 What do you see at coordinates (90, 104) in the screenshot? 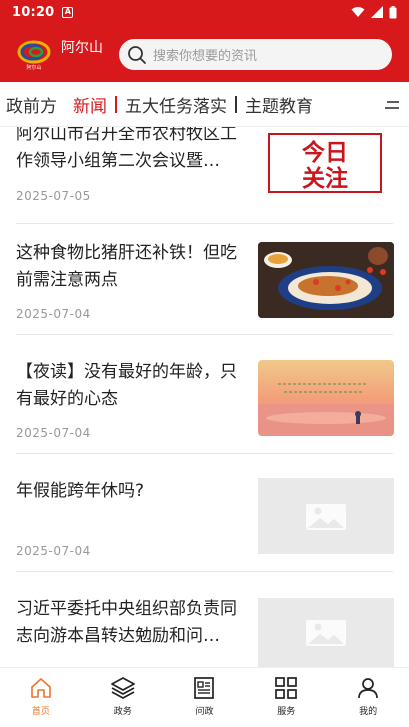
I see `tab-news: 新闻` at bounding box center [90, 104].